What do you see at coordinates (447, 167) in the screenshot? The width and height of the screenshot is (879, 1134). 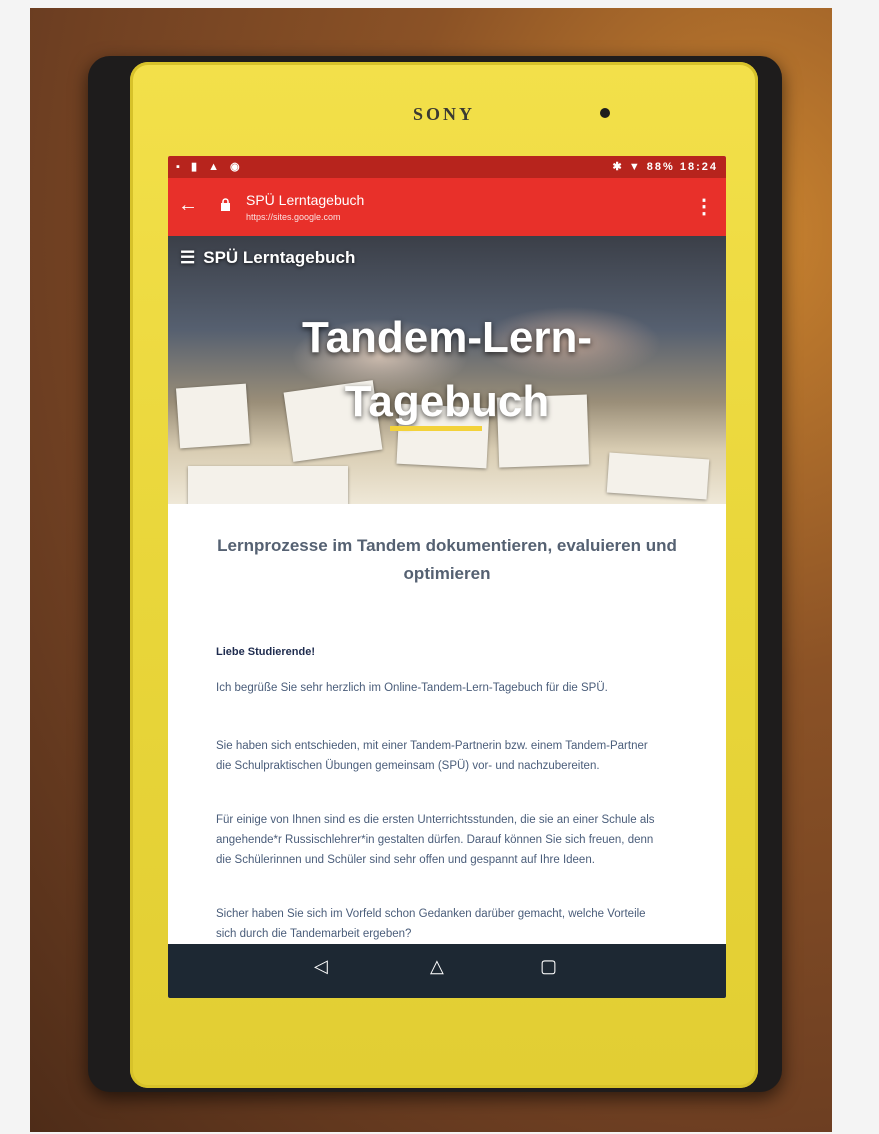 I see `status-bar: ▪ ▮ ▲ ◉ ✱ ▼ 88% 18:24` at bounding box center [447, 167].